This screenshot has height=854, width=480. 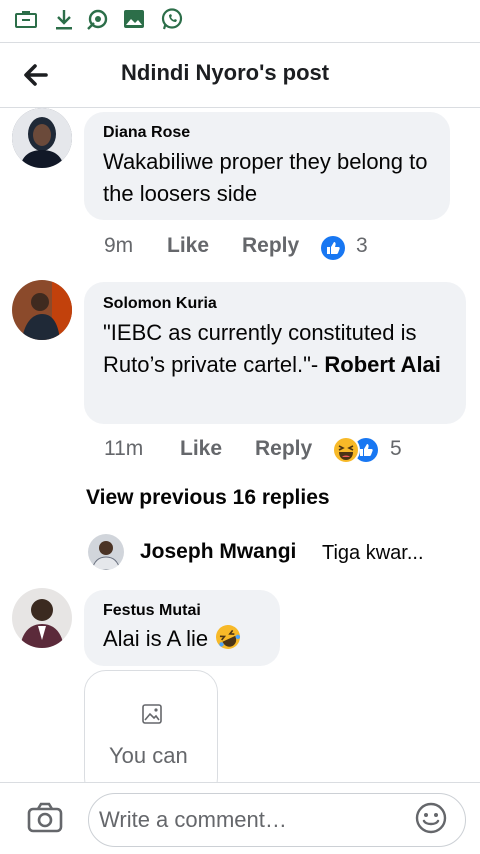 What do you see at coordinates (119, 245) in the screenshot?
I see `comment-time: 9m` at bounding box center [119, 245].